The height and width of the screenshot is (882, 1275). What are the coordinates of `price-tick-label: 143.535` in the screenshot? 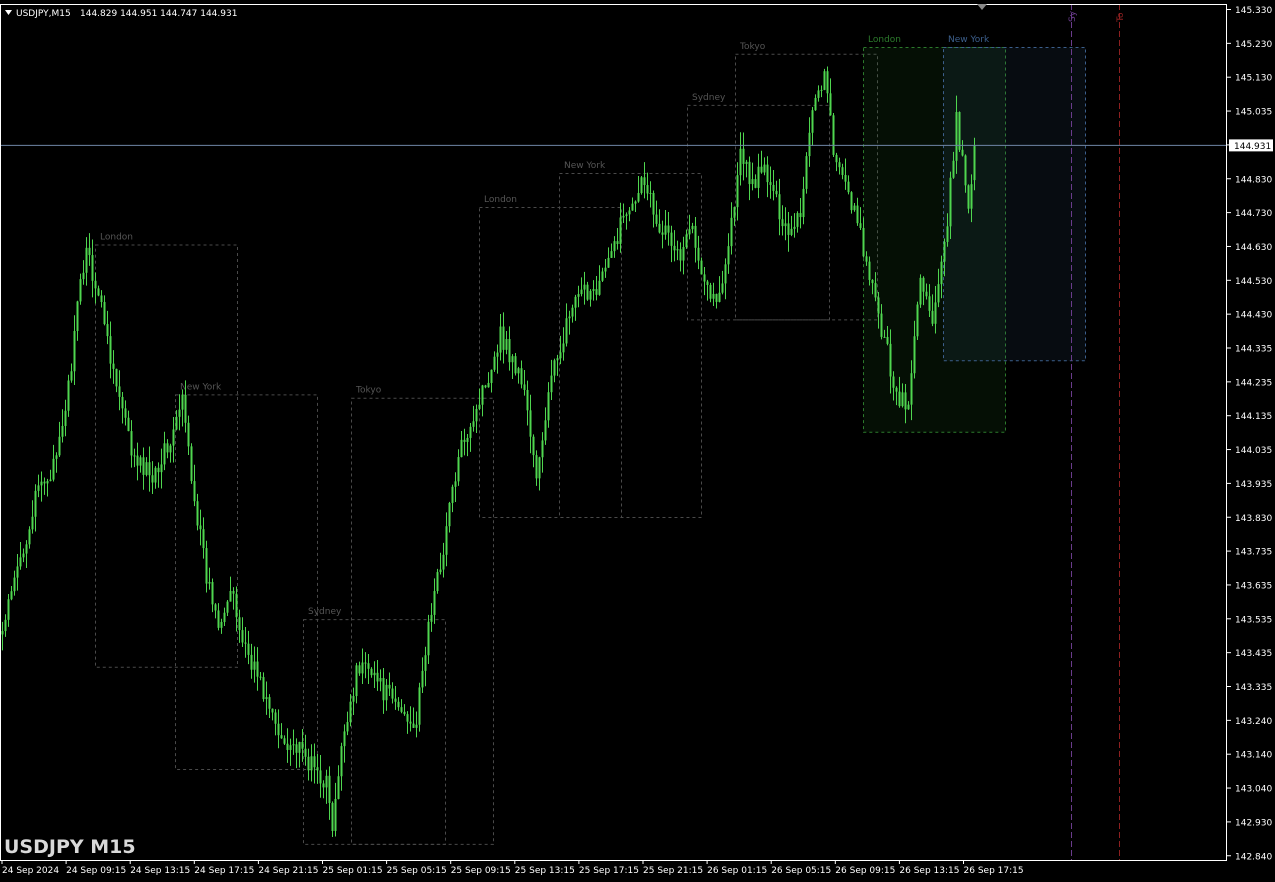 It's located at (1253, 620).